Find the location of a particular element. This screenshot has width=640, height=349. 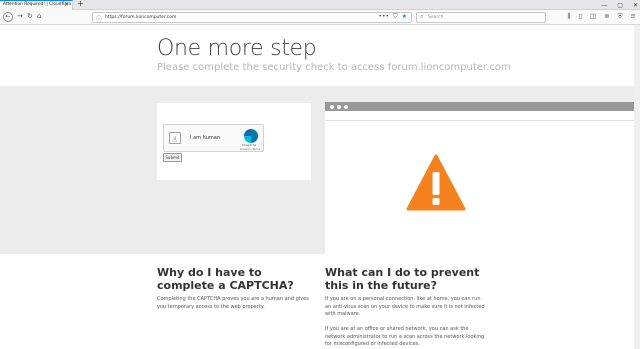

window-controls: — ▢ ✕ is located at coordinates (619, 5).